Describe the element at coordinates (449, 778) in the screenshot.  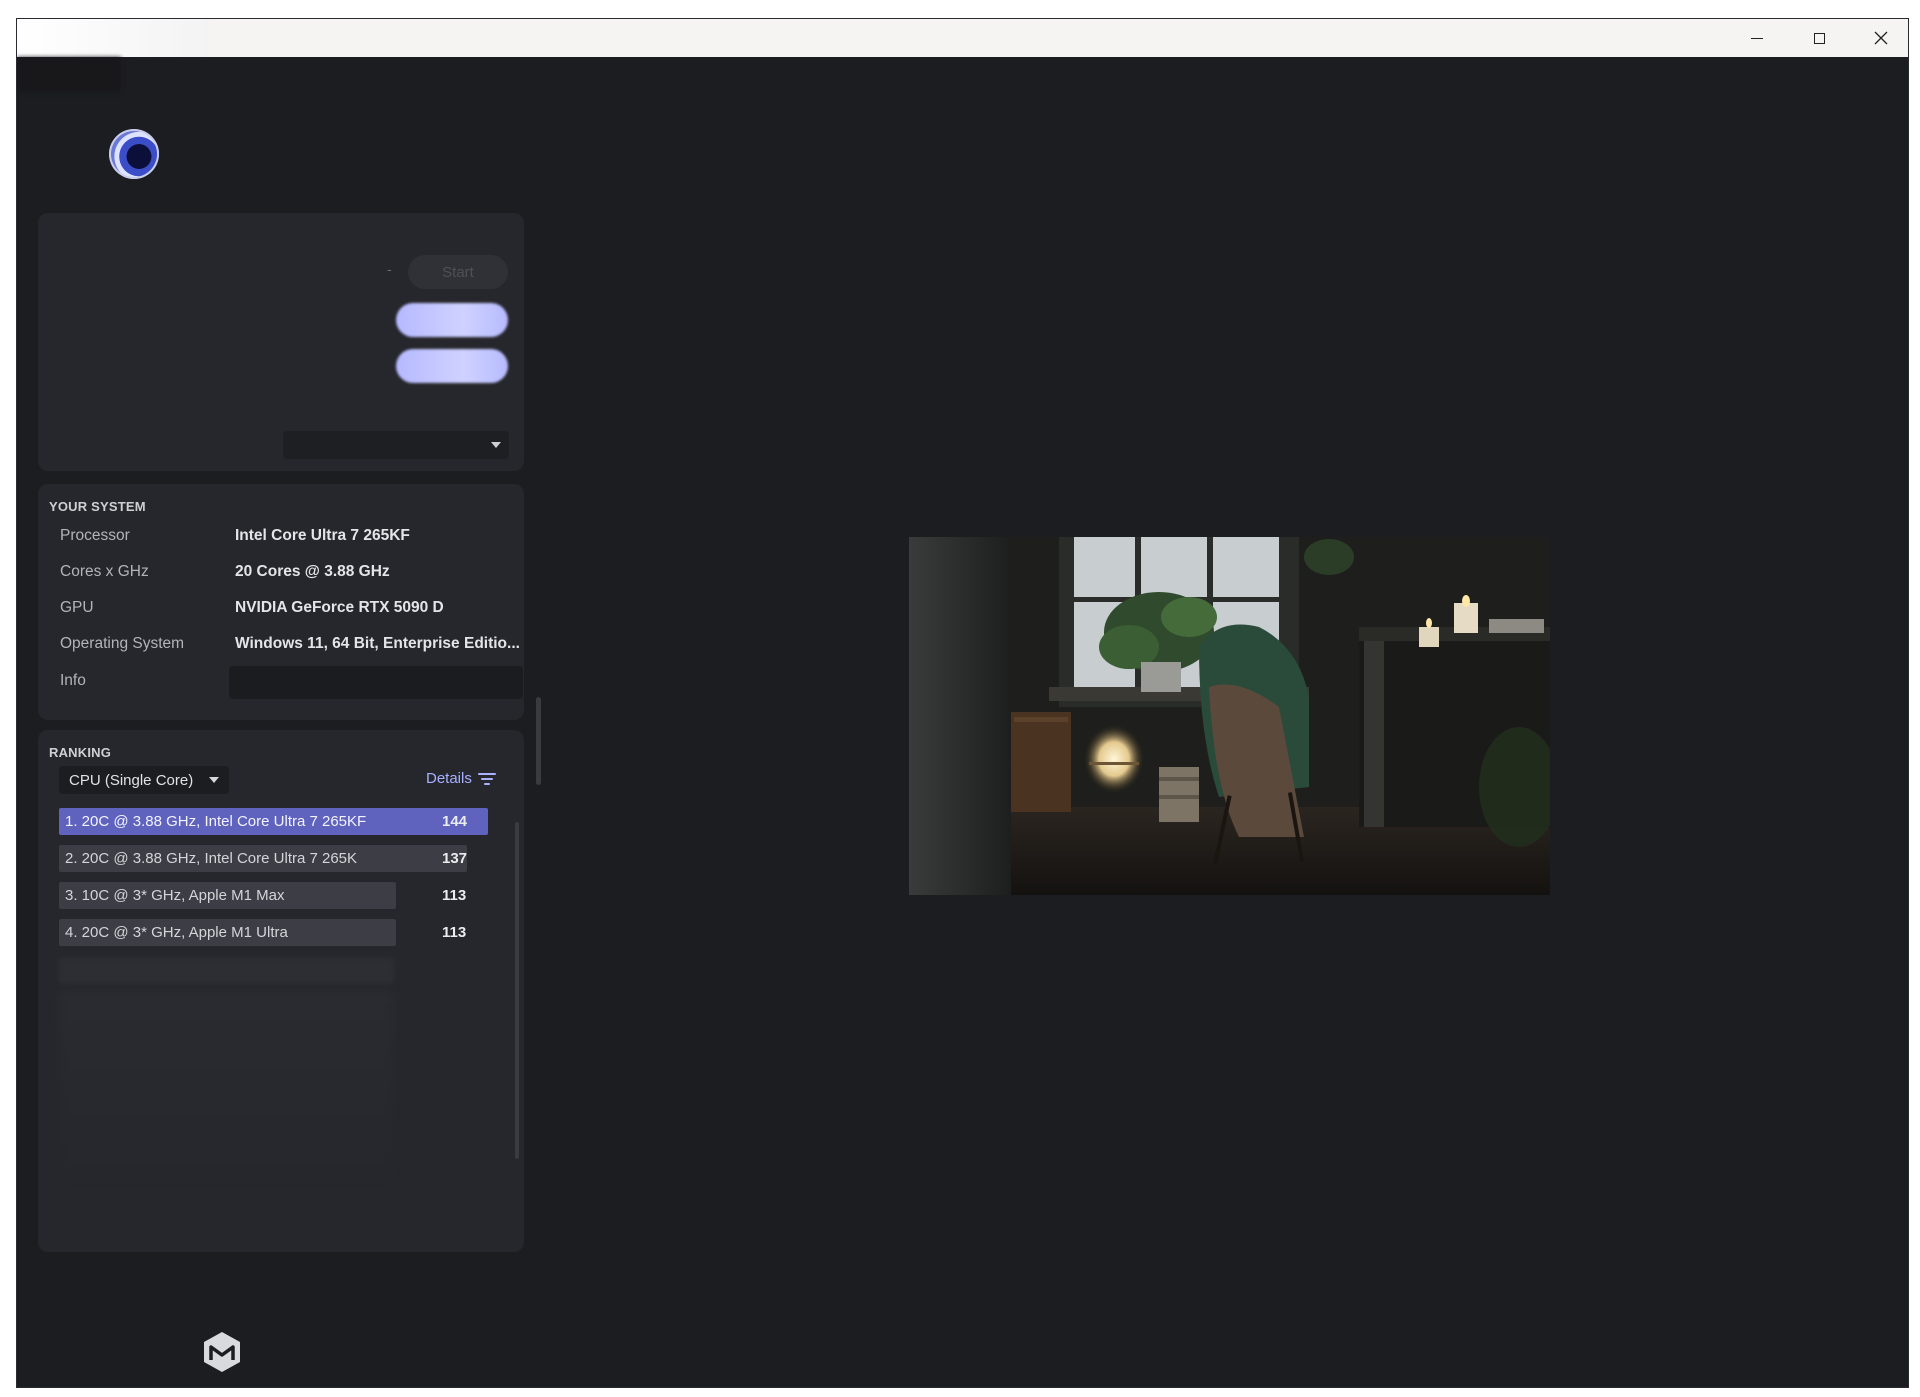
I see `details-label: Details` at that location.